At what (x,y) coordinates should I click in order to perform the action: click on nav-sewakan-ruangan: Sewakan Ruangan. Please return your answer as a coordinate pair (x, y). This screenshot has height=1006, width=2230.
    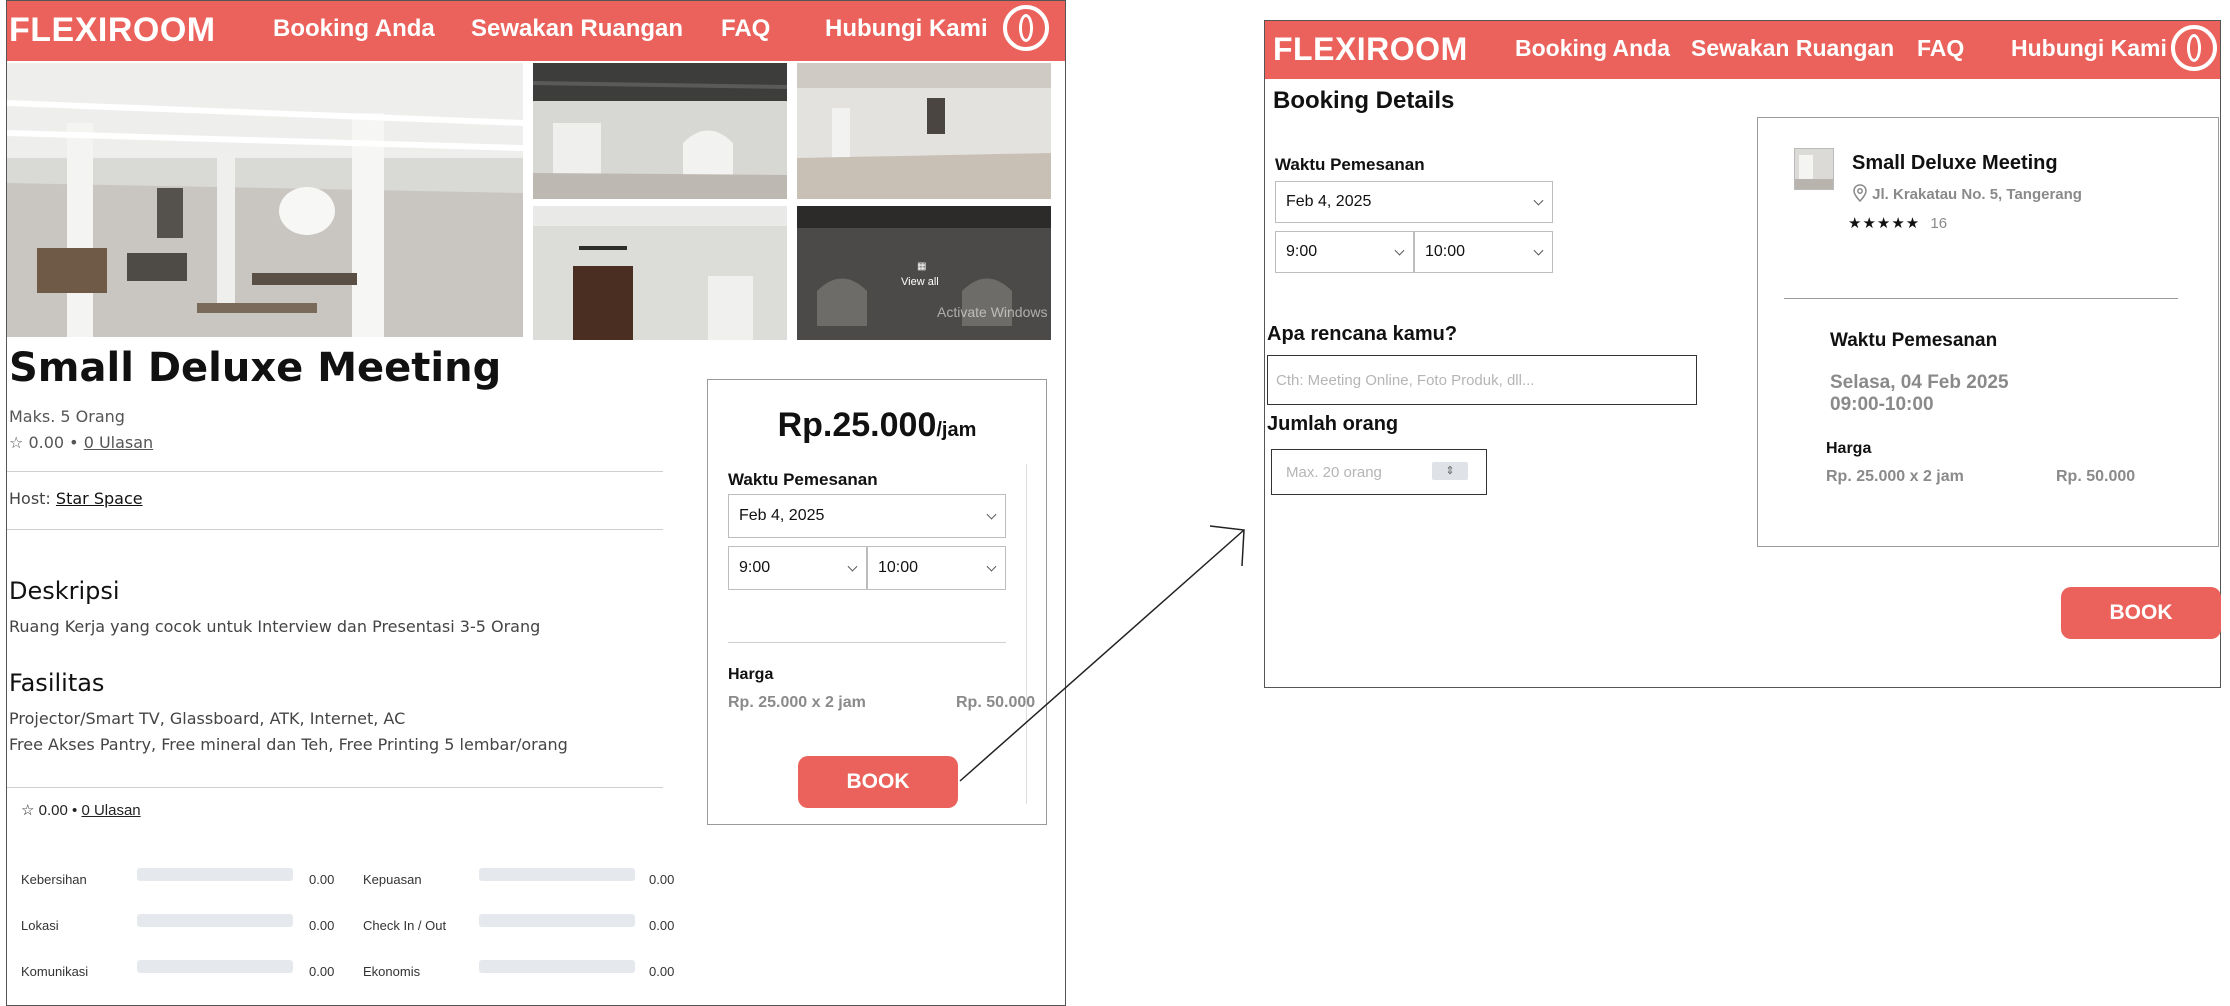
    Looking at the image, I should click on (1792, 48).